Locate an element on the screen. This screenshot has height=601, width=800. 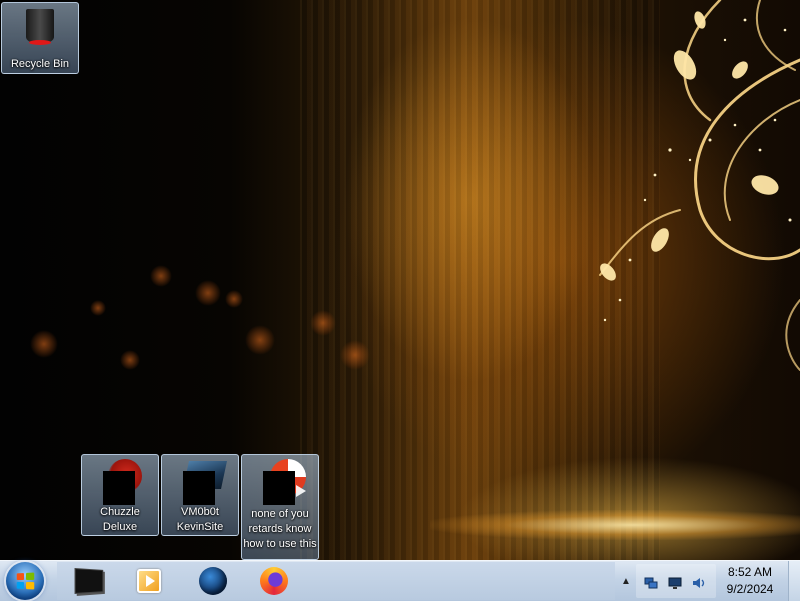
windows-logo-icon is located at coordinates (25, 581).